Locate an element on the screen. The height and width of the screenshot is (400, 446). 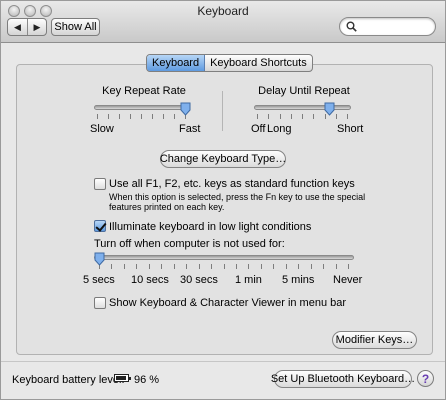
search-icon is located at coordinates (351, 26).